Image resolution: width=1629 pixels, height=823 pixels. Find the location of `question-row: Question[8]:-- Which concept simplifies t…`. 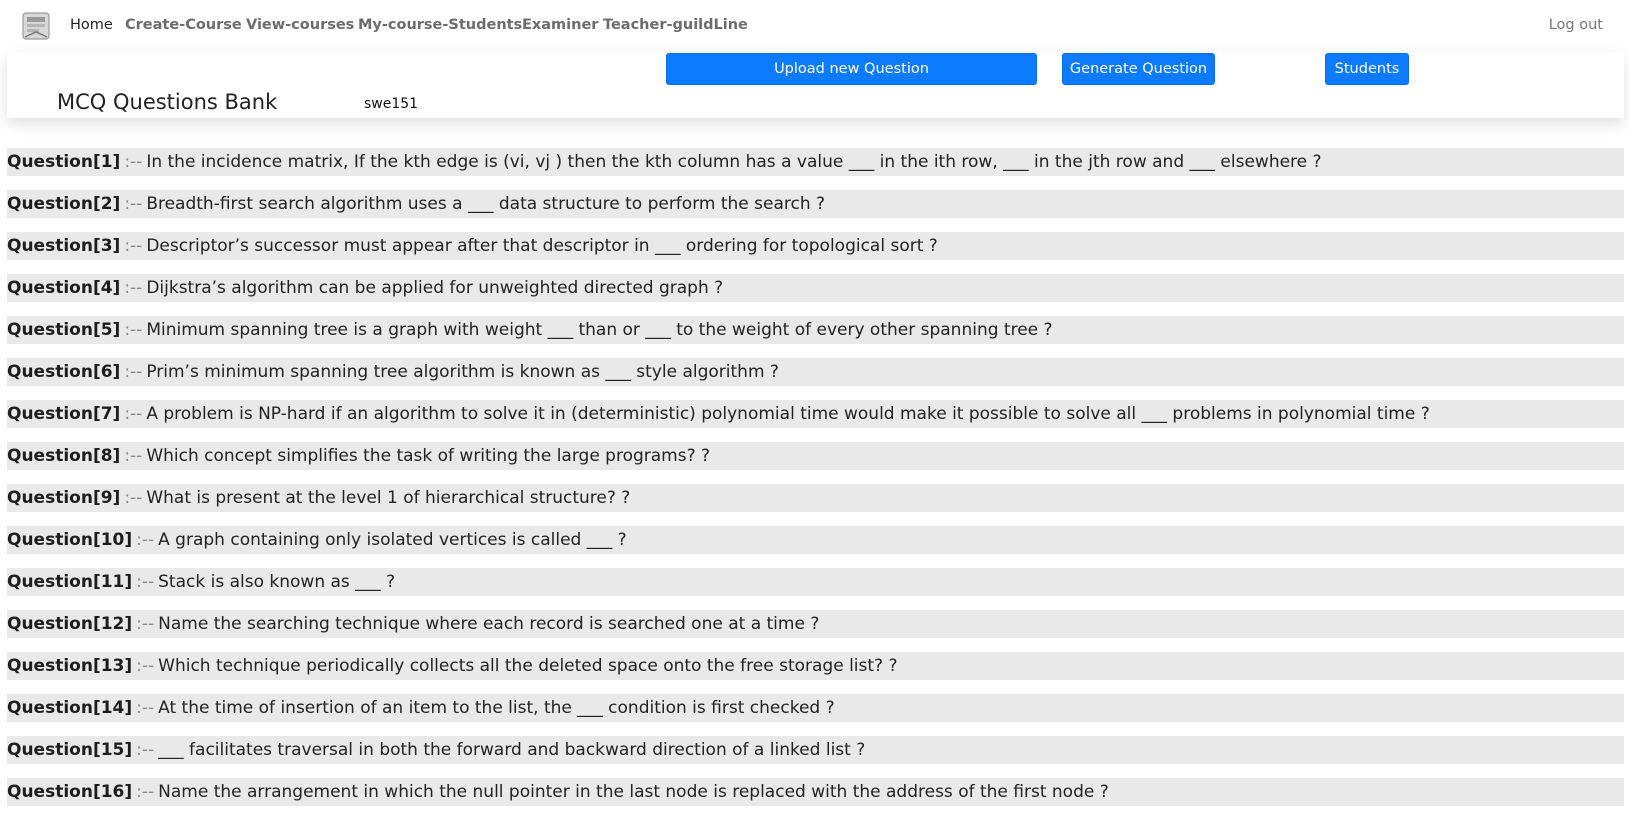

question-row: Question[8]:-- Which concept simplifies t… is located at coordinates (815, 456).